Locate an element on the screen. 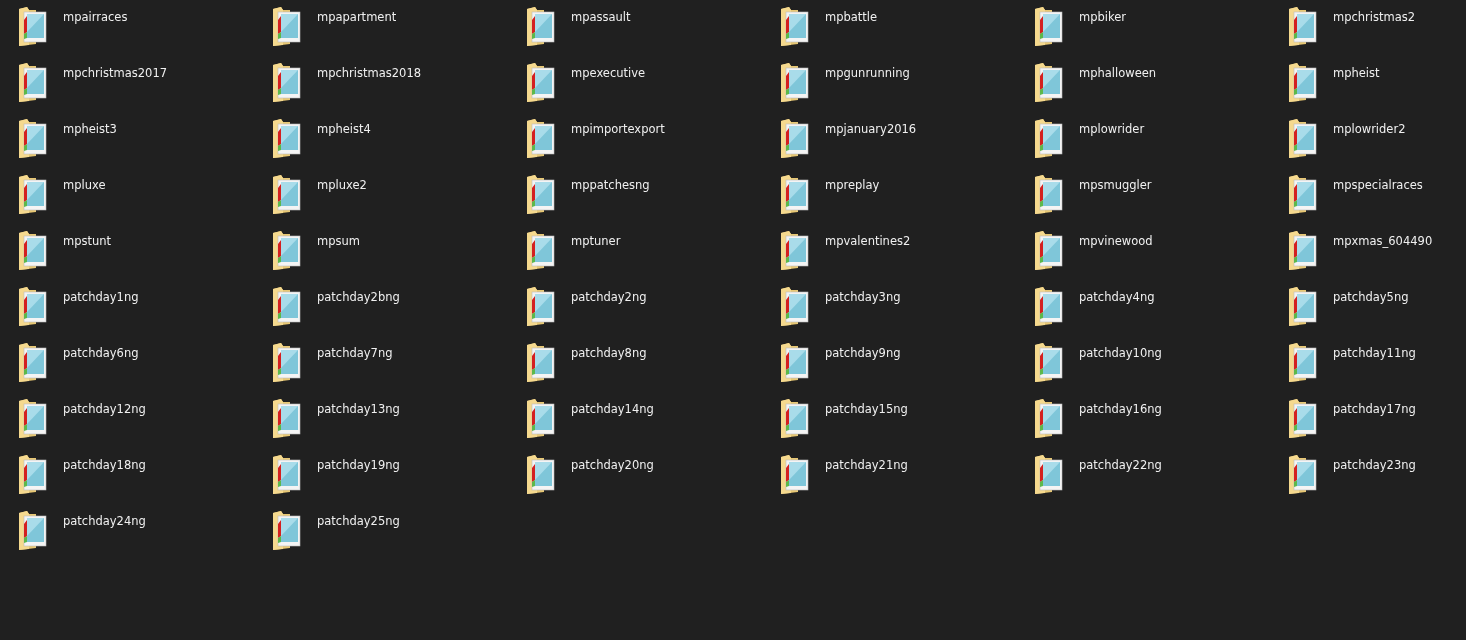 The height and width of the screenshot is (640, 1466). folder-name: mpvalentines2 is located at coordinates (868, 241).